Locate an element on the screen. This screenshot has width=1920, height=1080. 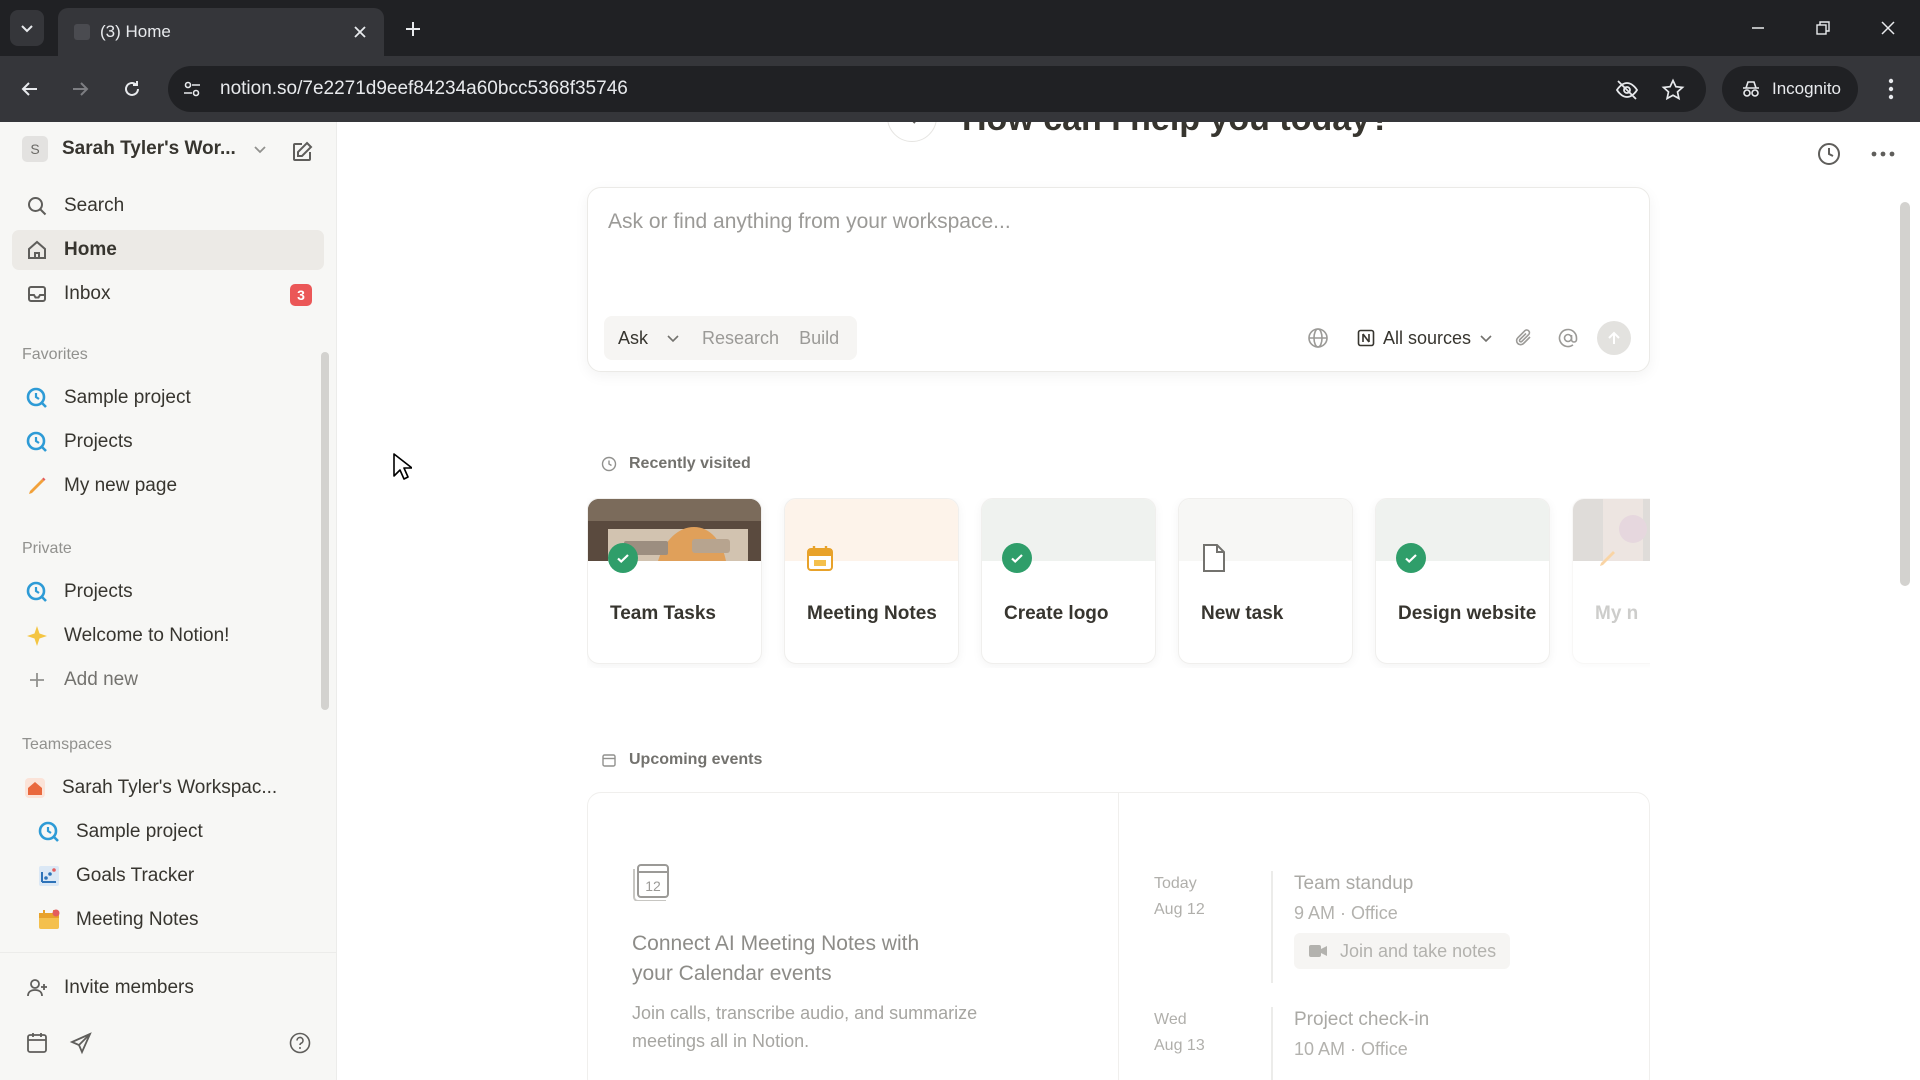
new-tab-button is located at coordinates (413, 29).